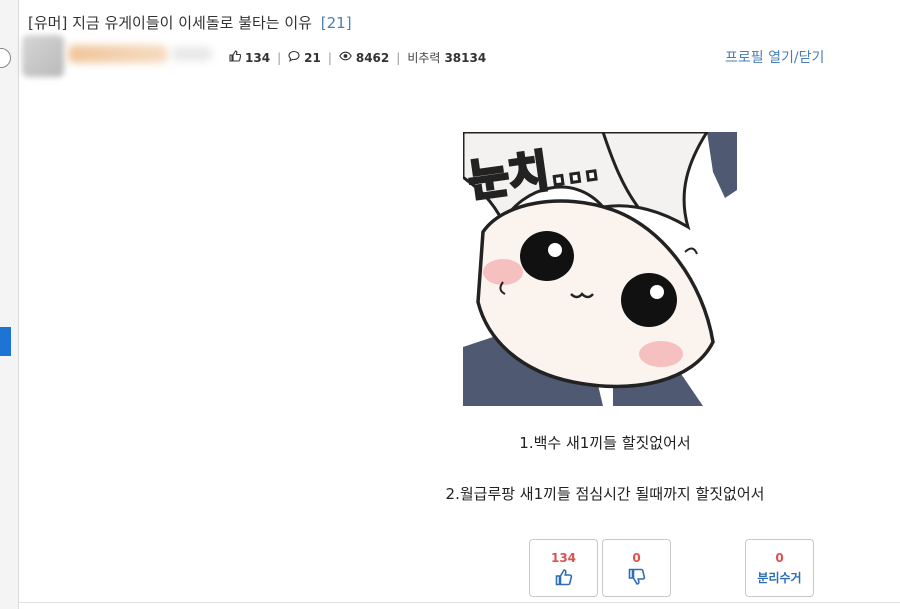 The height and width of the screenshot is (609, 900). I want to click on ratio-label: 비추력, so click(424, 58).